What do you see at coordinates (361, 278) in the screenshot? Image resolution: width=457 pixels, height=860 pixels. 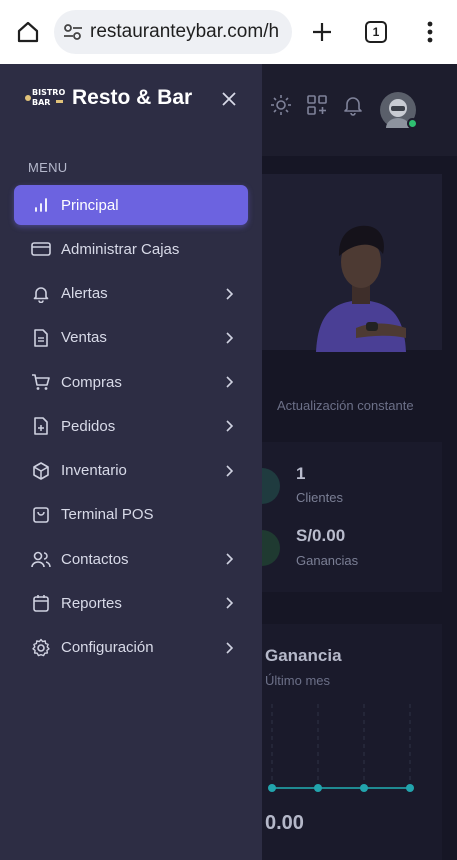 I see `character-illustration` at bounding box center [361, 278].